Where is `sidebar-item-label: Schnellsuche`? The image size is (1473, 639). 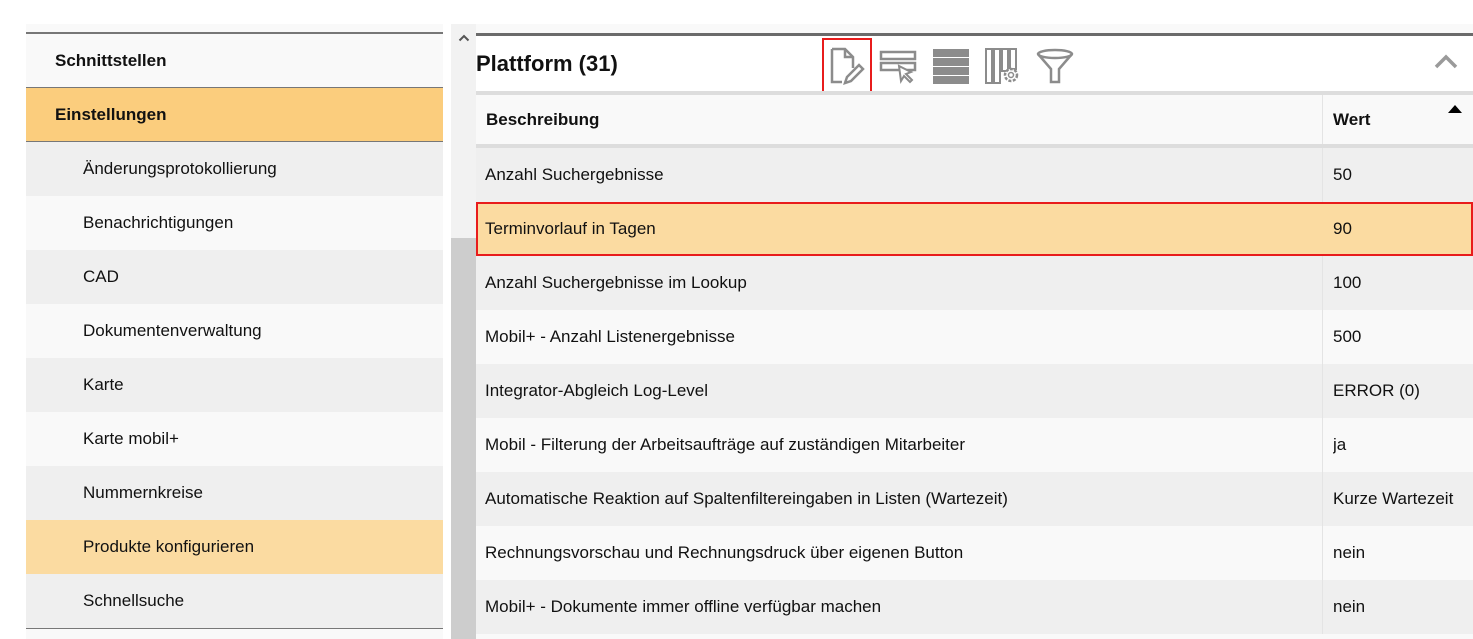 sidebar-item-label: Schnellsuche is located at coordinates (134, 600).